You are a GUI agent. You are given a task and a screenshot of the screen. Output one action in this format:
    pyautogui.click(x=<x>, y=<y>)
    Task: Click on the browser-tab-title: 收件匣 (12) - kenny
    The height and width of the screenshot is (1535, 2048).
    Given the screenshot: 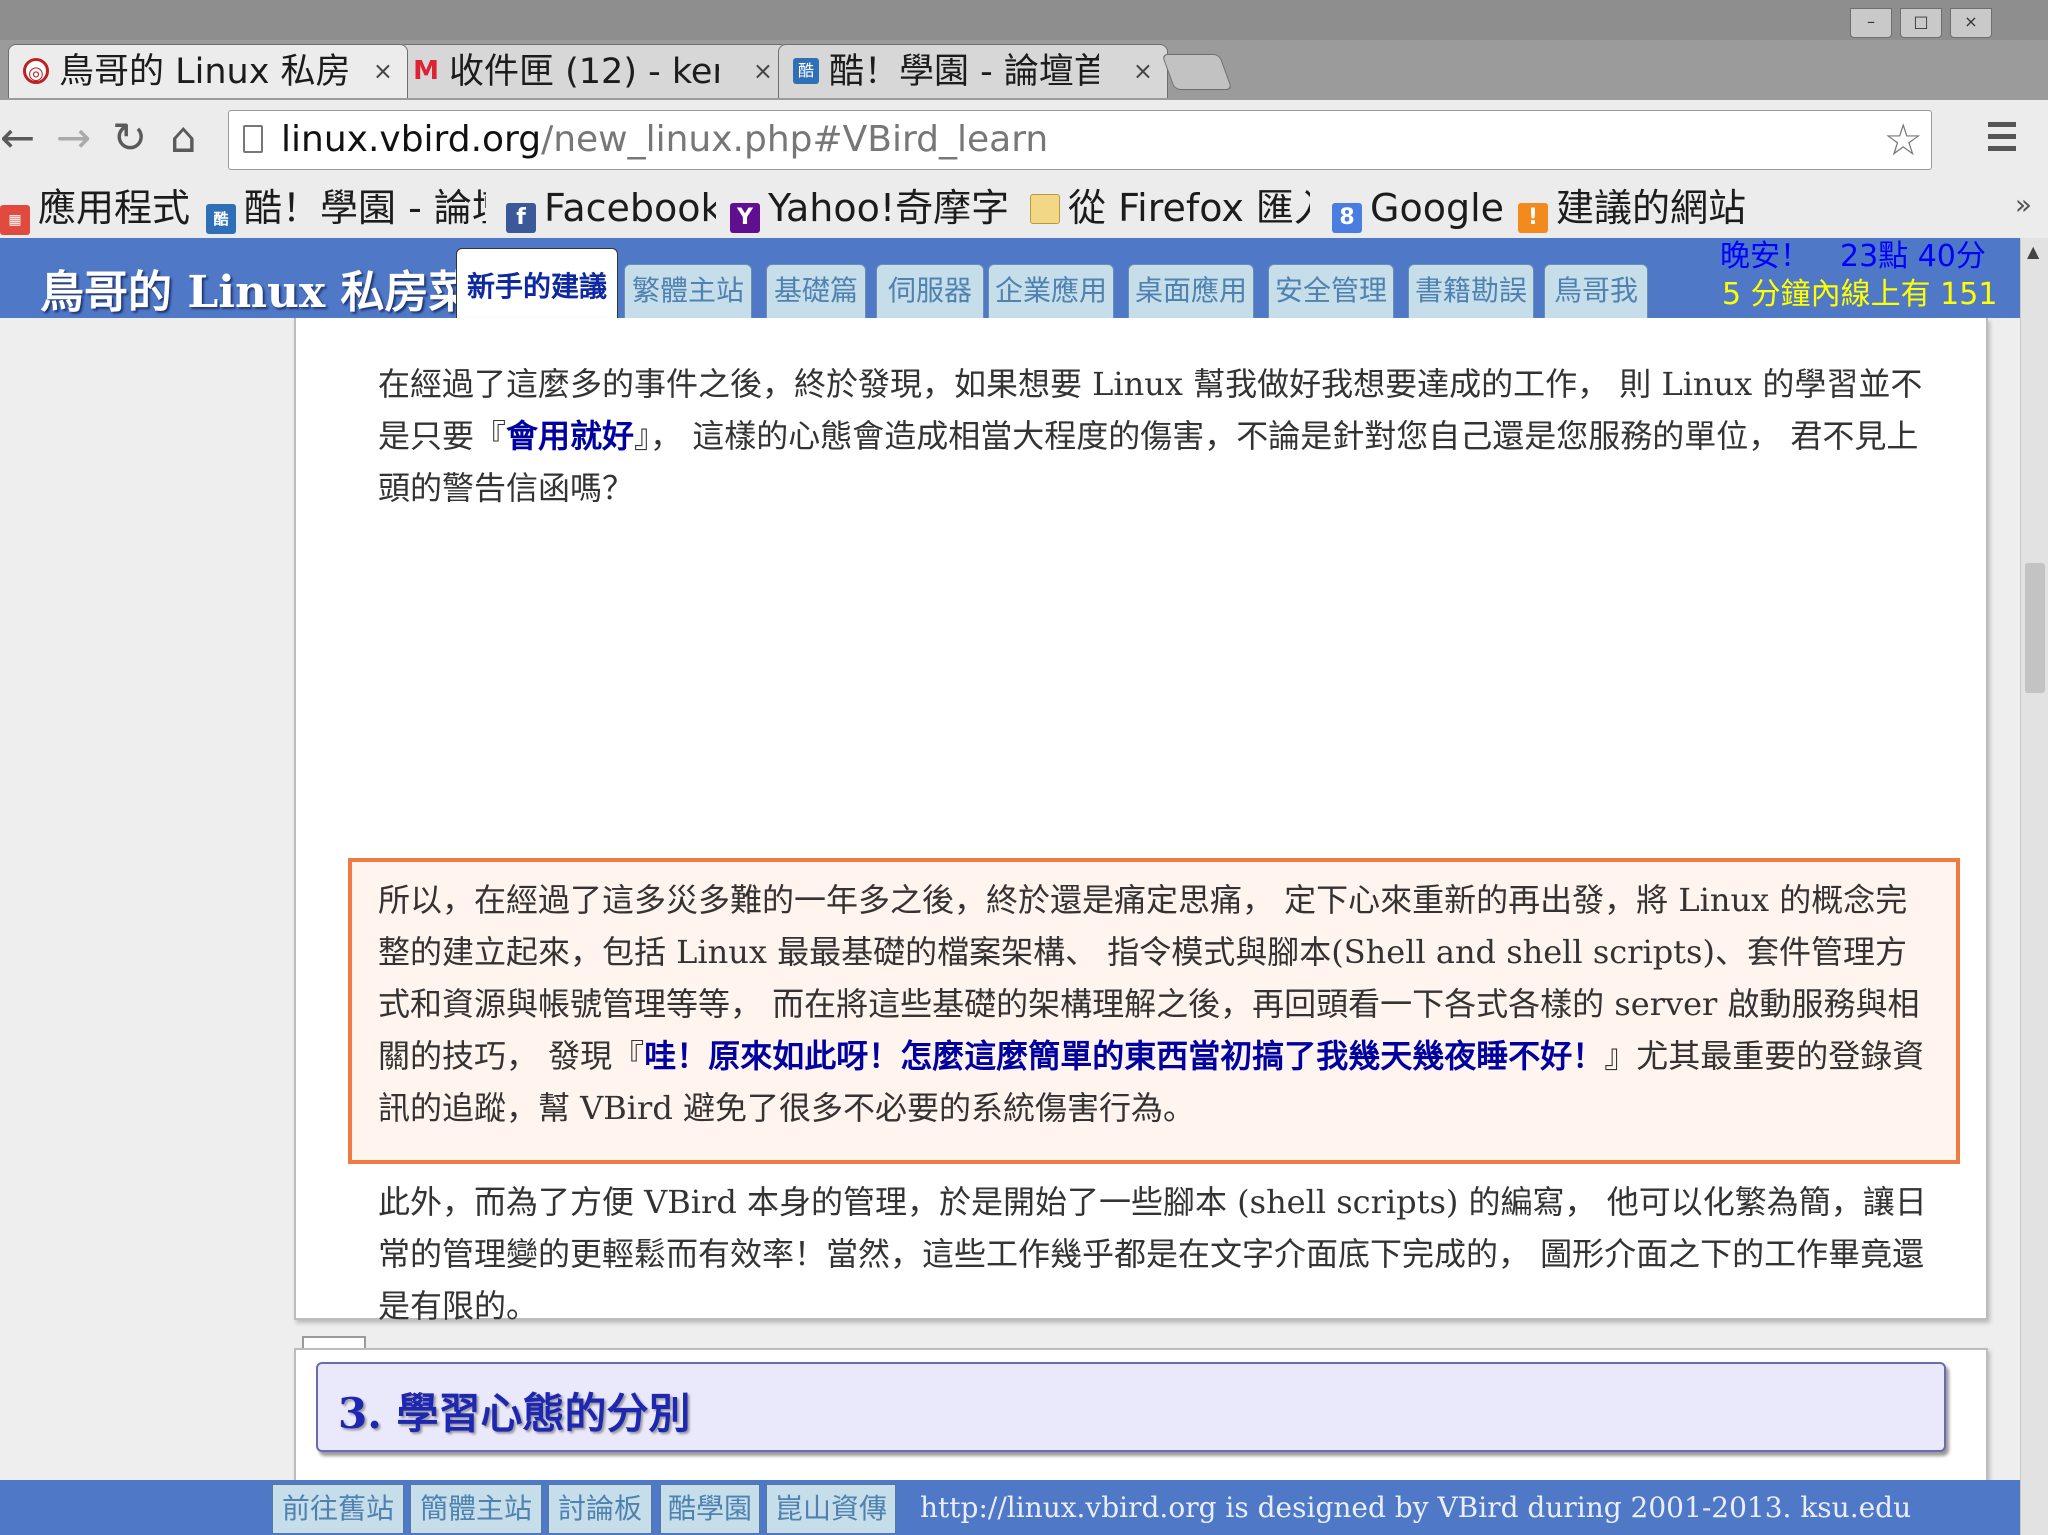 What is the action you would take?
    pyautogui.click(x=584, y=72)
    